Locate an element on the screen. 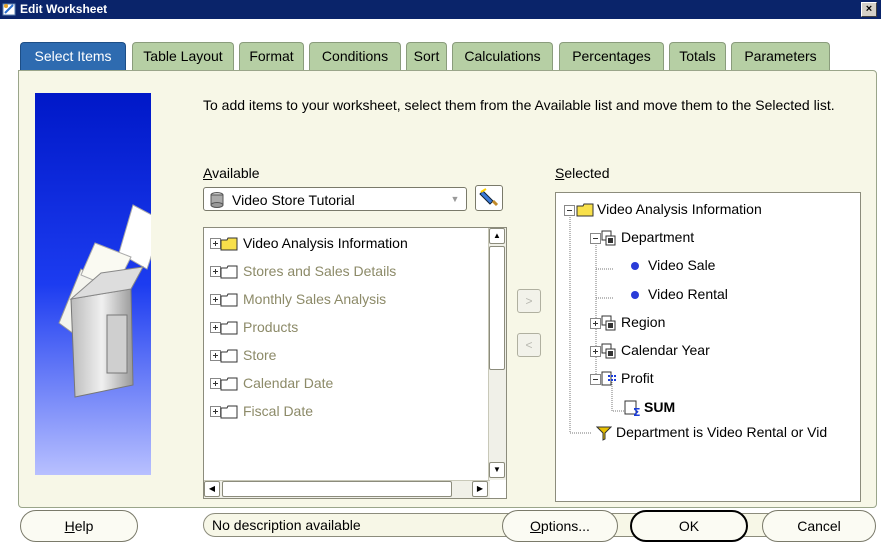 This screenshot has width=881, height=556. chevron-down-icon: ▼ is located at coordinates (455, 199).